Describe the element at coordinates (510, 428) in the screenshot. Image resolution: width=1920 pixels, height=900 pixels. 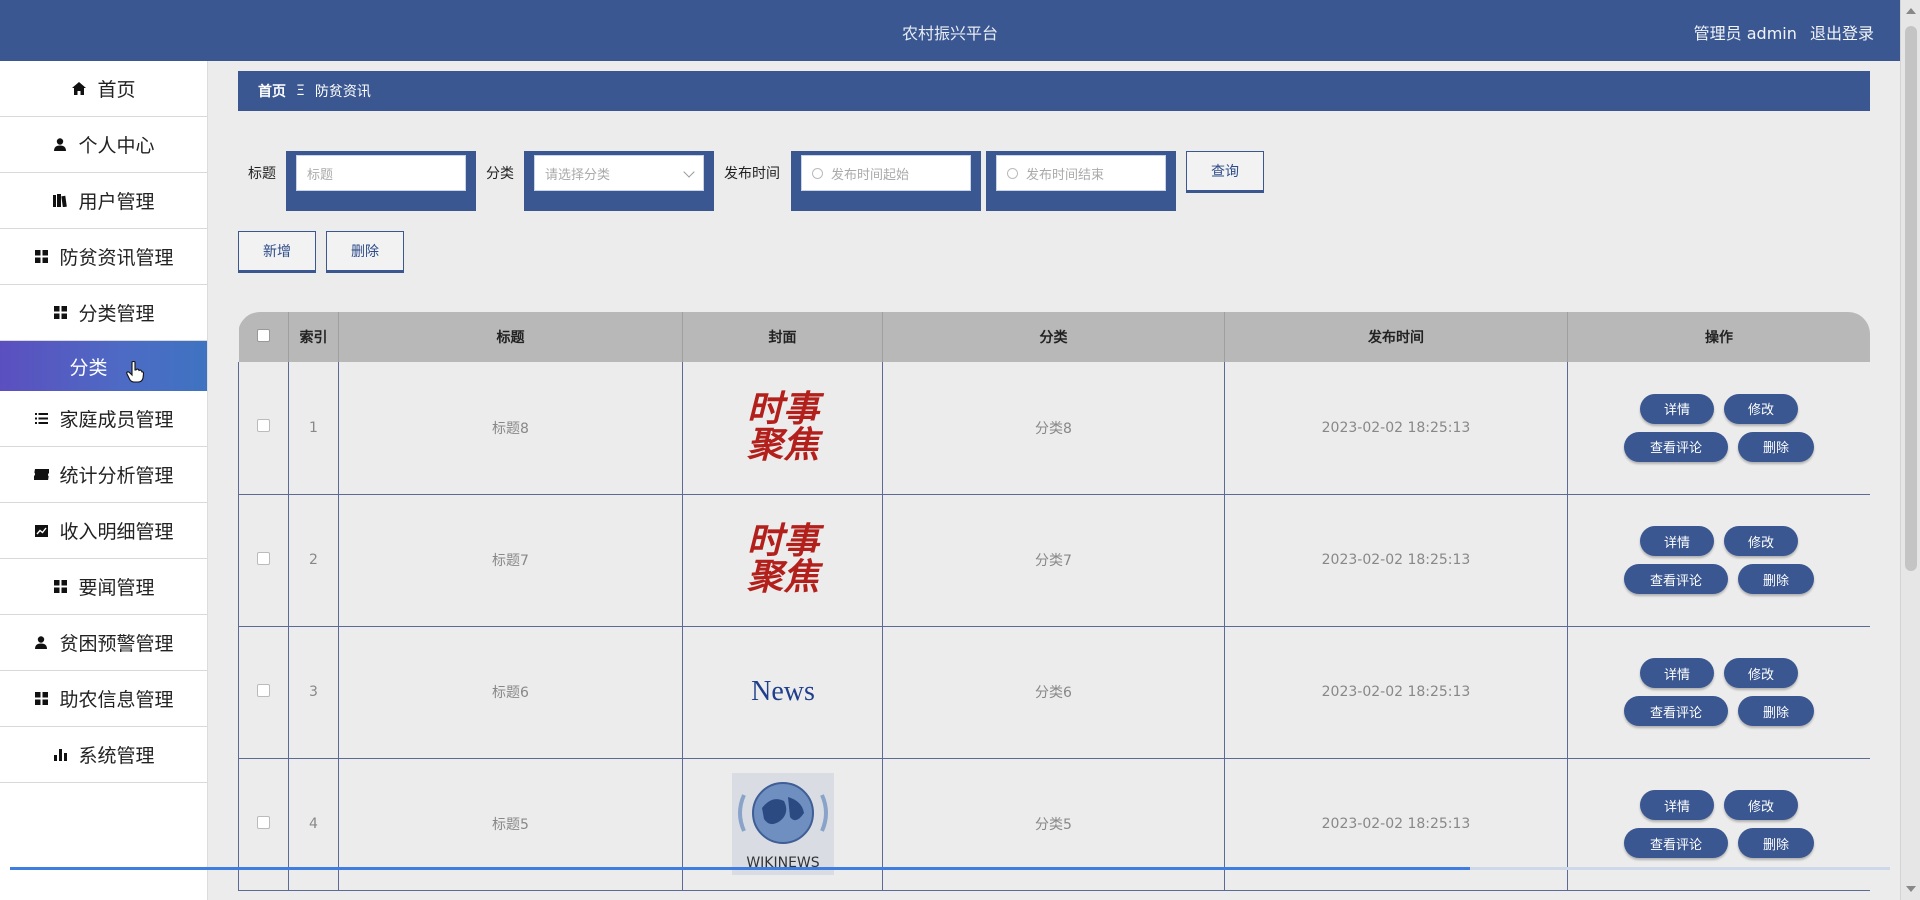
I see `row-title: 标题8` at that location.